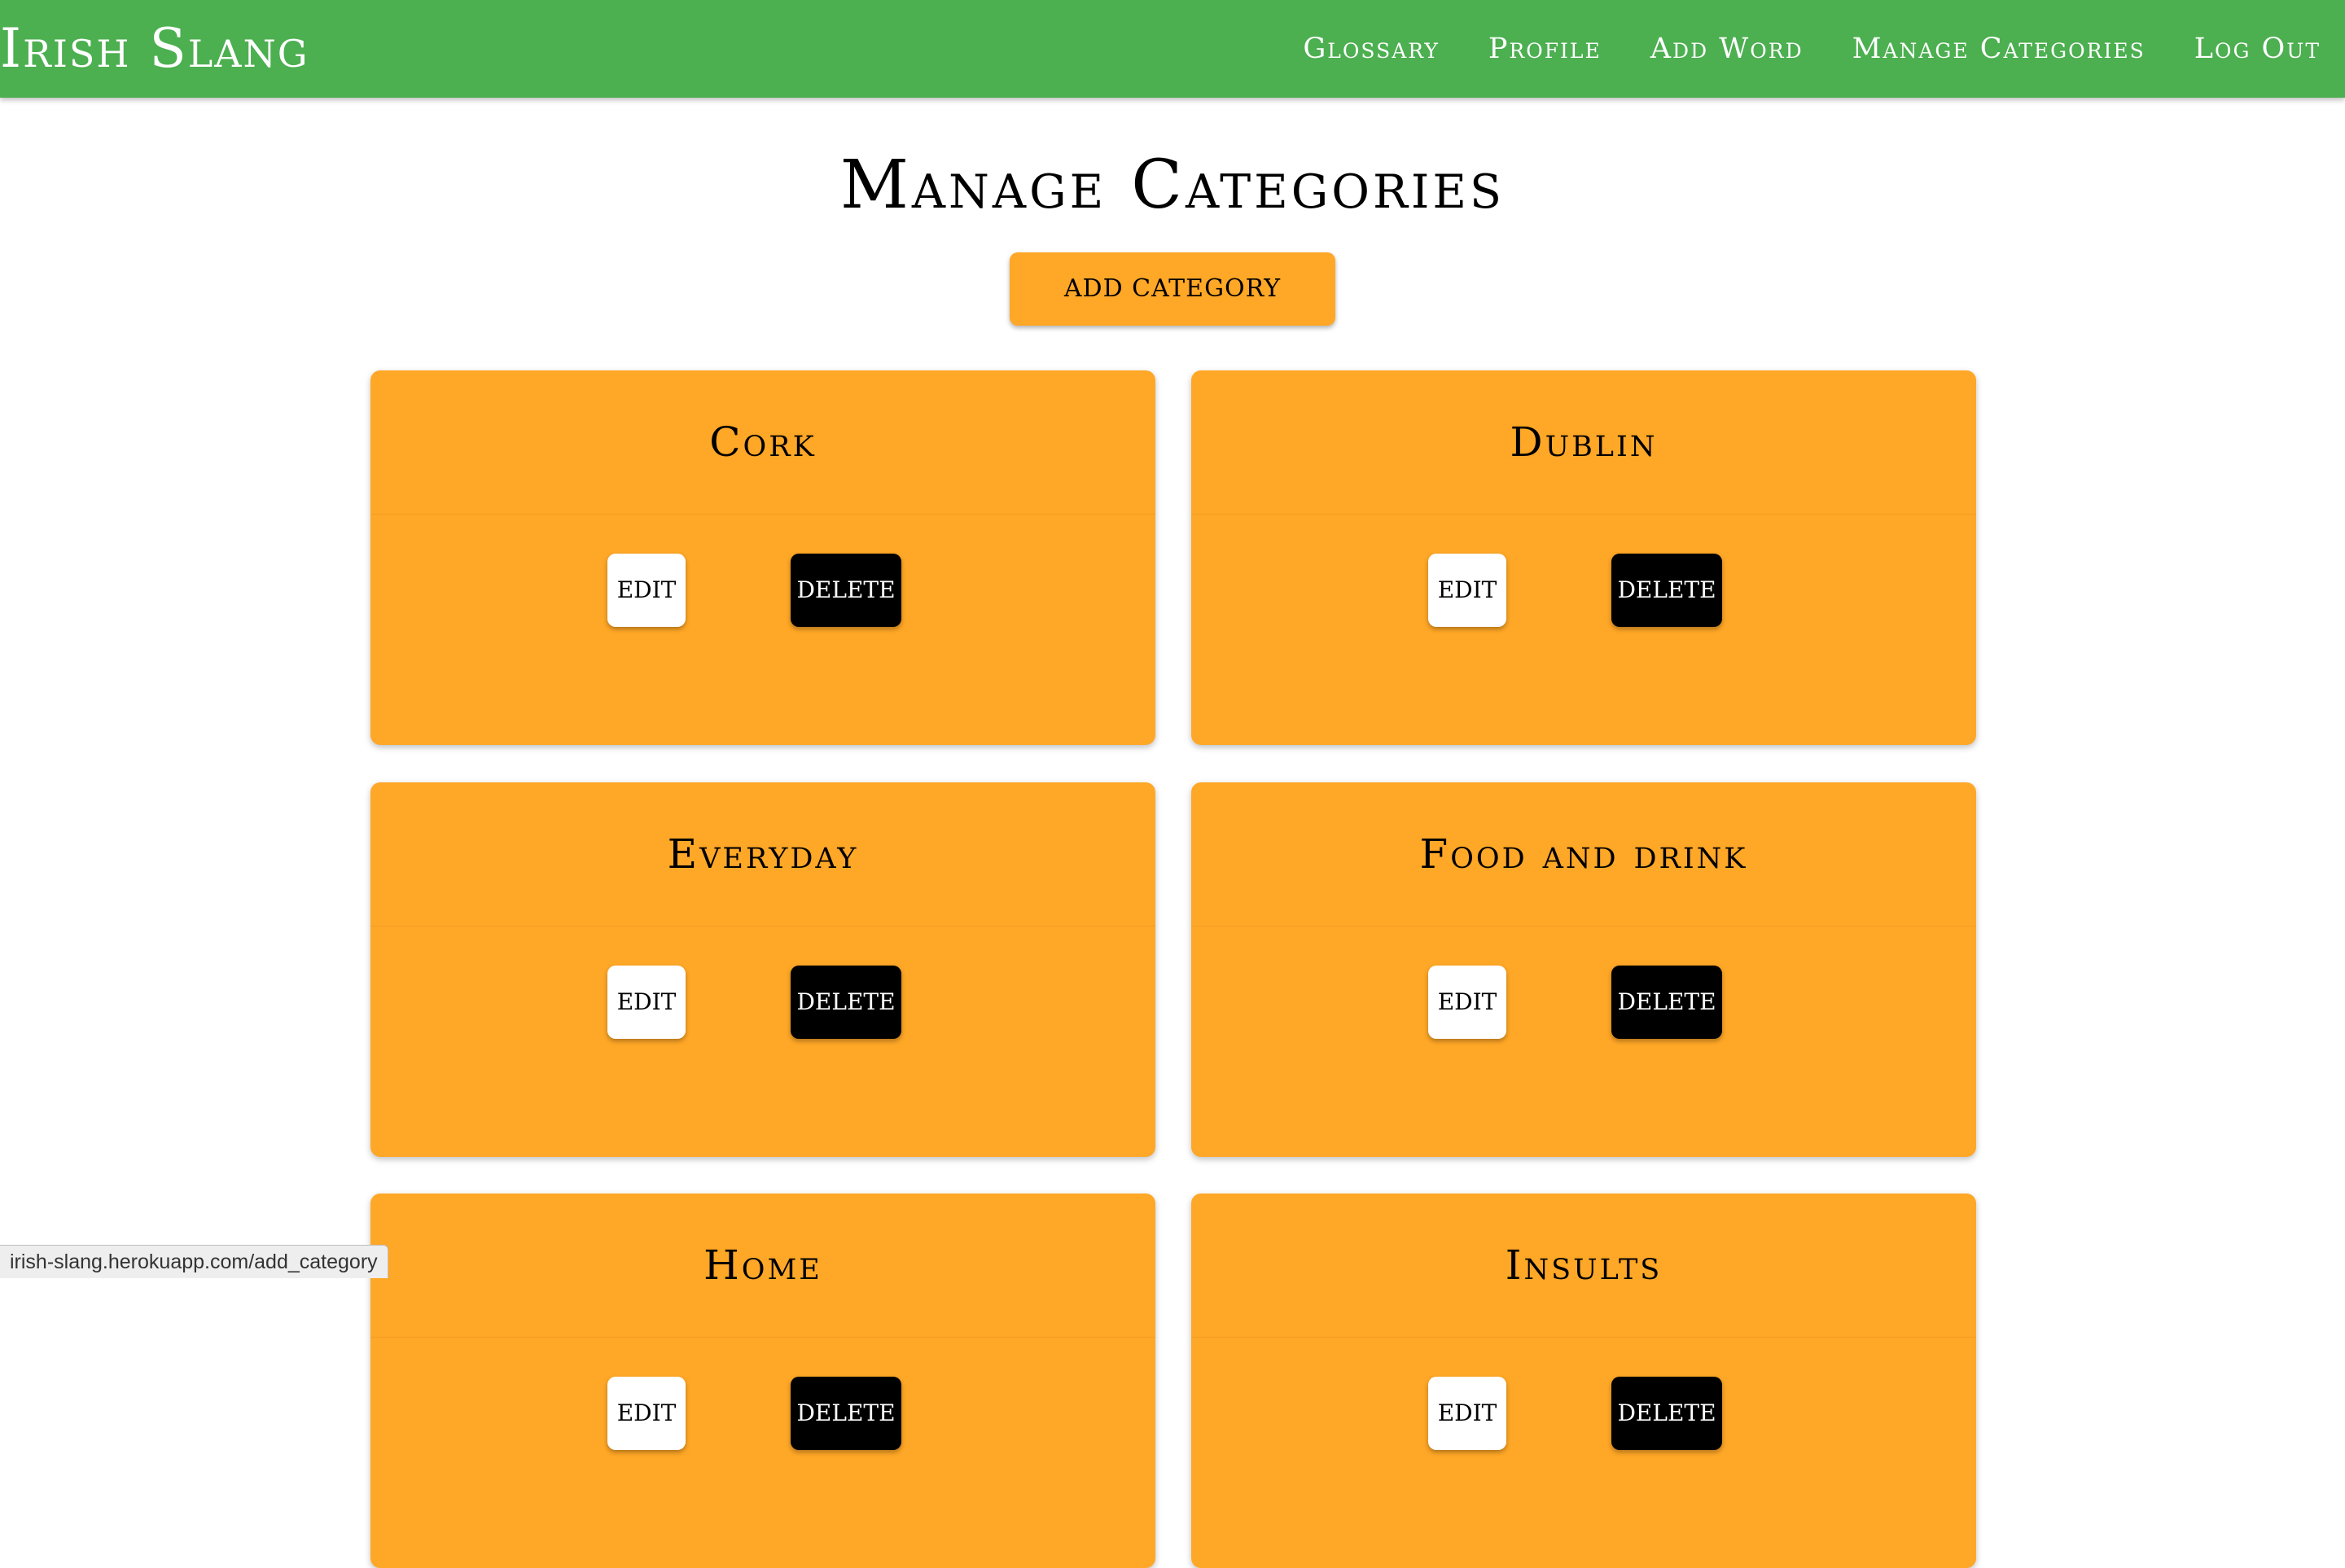 The image size is (2345, 1568). Describe the element at coordinates (1584, 558) in the screenshot. I see `category-card: Dublin EDIT DELETE` at that location.